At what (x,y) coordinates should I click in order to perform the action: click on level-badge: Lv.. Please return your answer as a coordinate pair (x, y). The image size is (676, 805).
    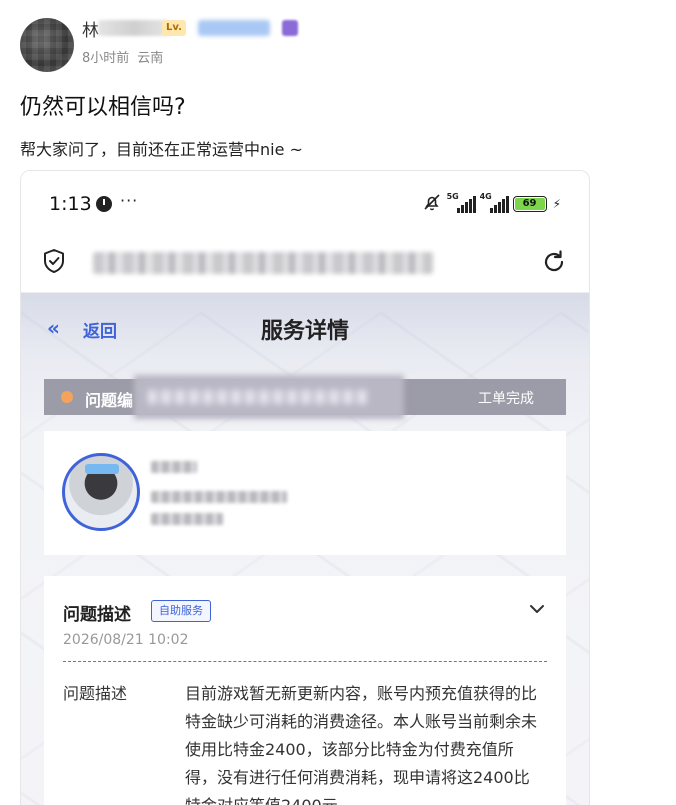
    Looking at the image, I should click on (174, 28).